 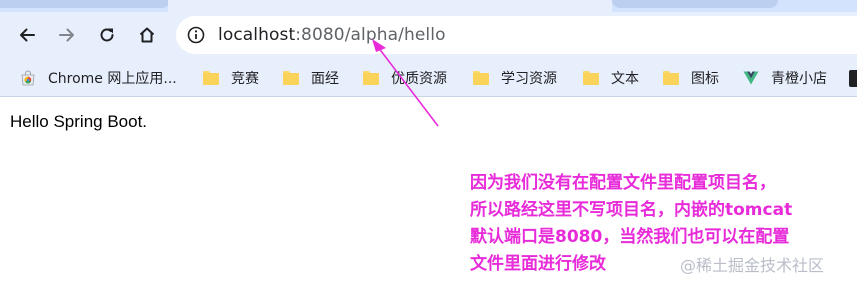 What do you see at coordinates (370, 35) in the screenshot?
I see `url-path: :8080/alpha/hello` at bounding box center [370, 35].